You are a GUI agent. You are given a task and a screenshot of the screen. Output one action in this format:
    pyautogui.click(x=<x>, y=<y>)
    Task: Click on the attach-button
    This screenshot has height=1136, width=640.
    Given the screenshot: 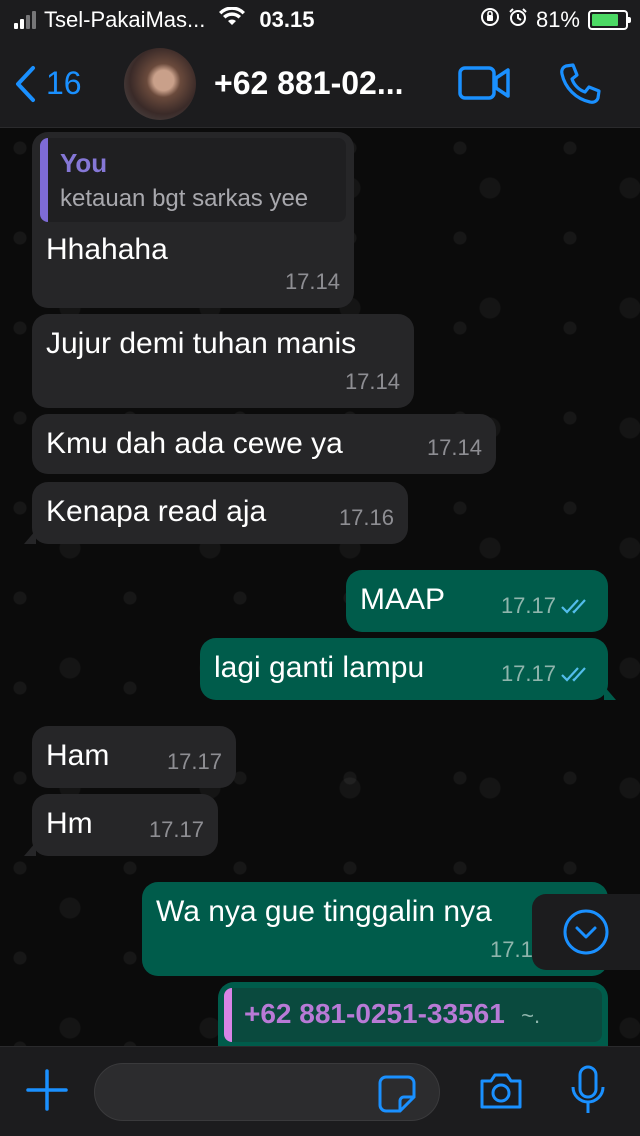 What is the action you would take?
    pyautogui.click(x=47, y=1092)
    